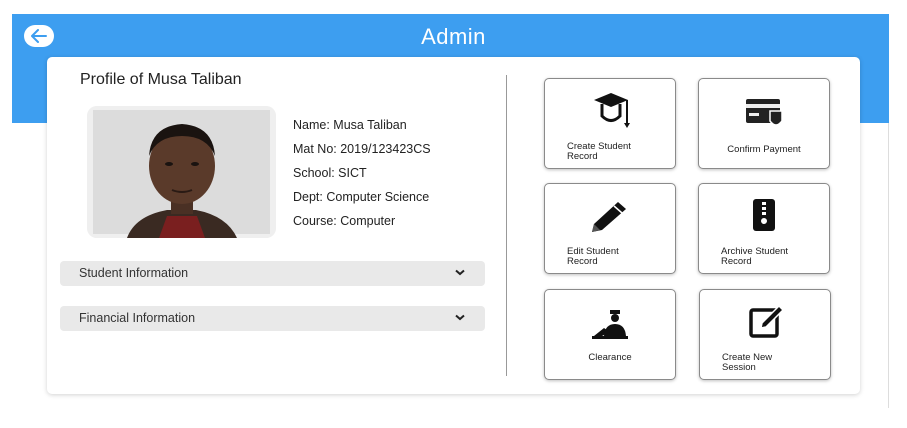 The image size is (907, 428). Describe the element at coordinates (764, 112) in the screenshot. I see `payment-card-shield-icon` at that location.